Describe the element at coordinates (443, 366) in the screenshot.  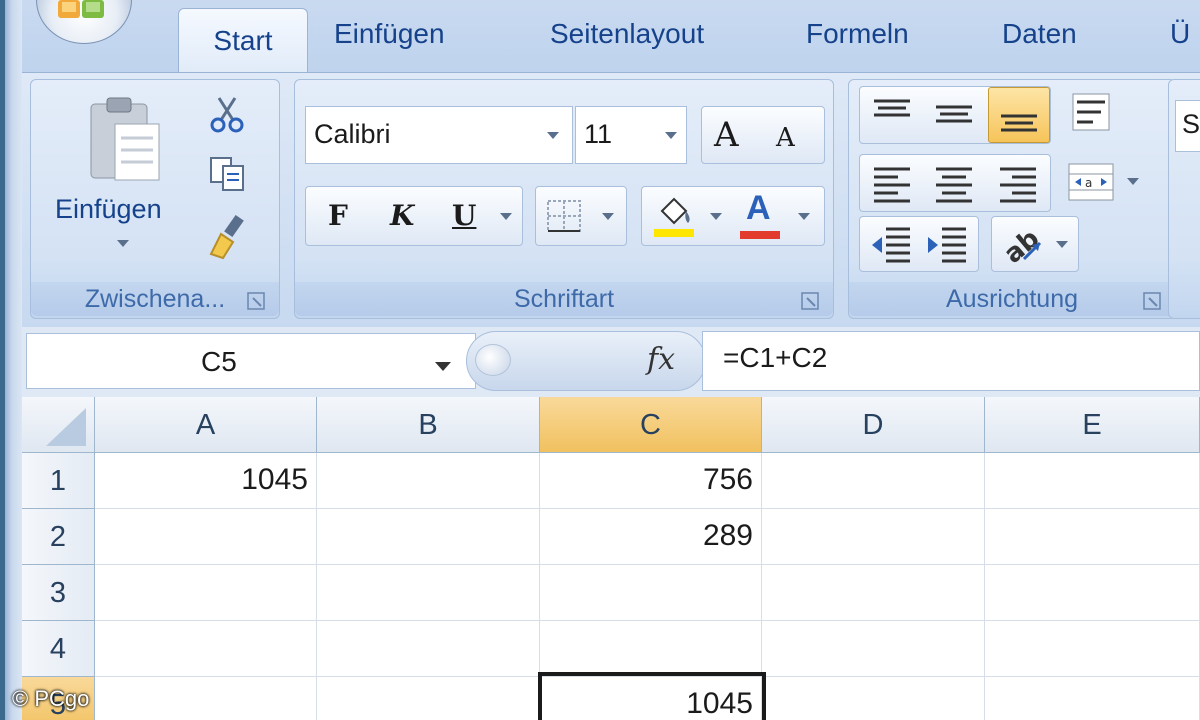
I see `name-box-dropdown-icon` at that location.